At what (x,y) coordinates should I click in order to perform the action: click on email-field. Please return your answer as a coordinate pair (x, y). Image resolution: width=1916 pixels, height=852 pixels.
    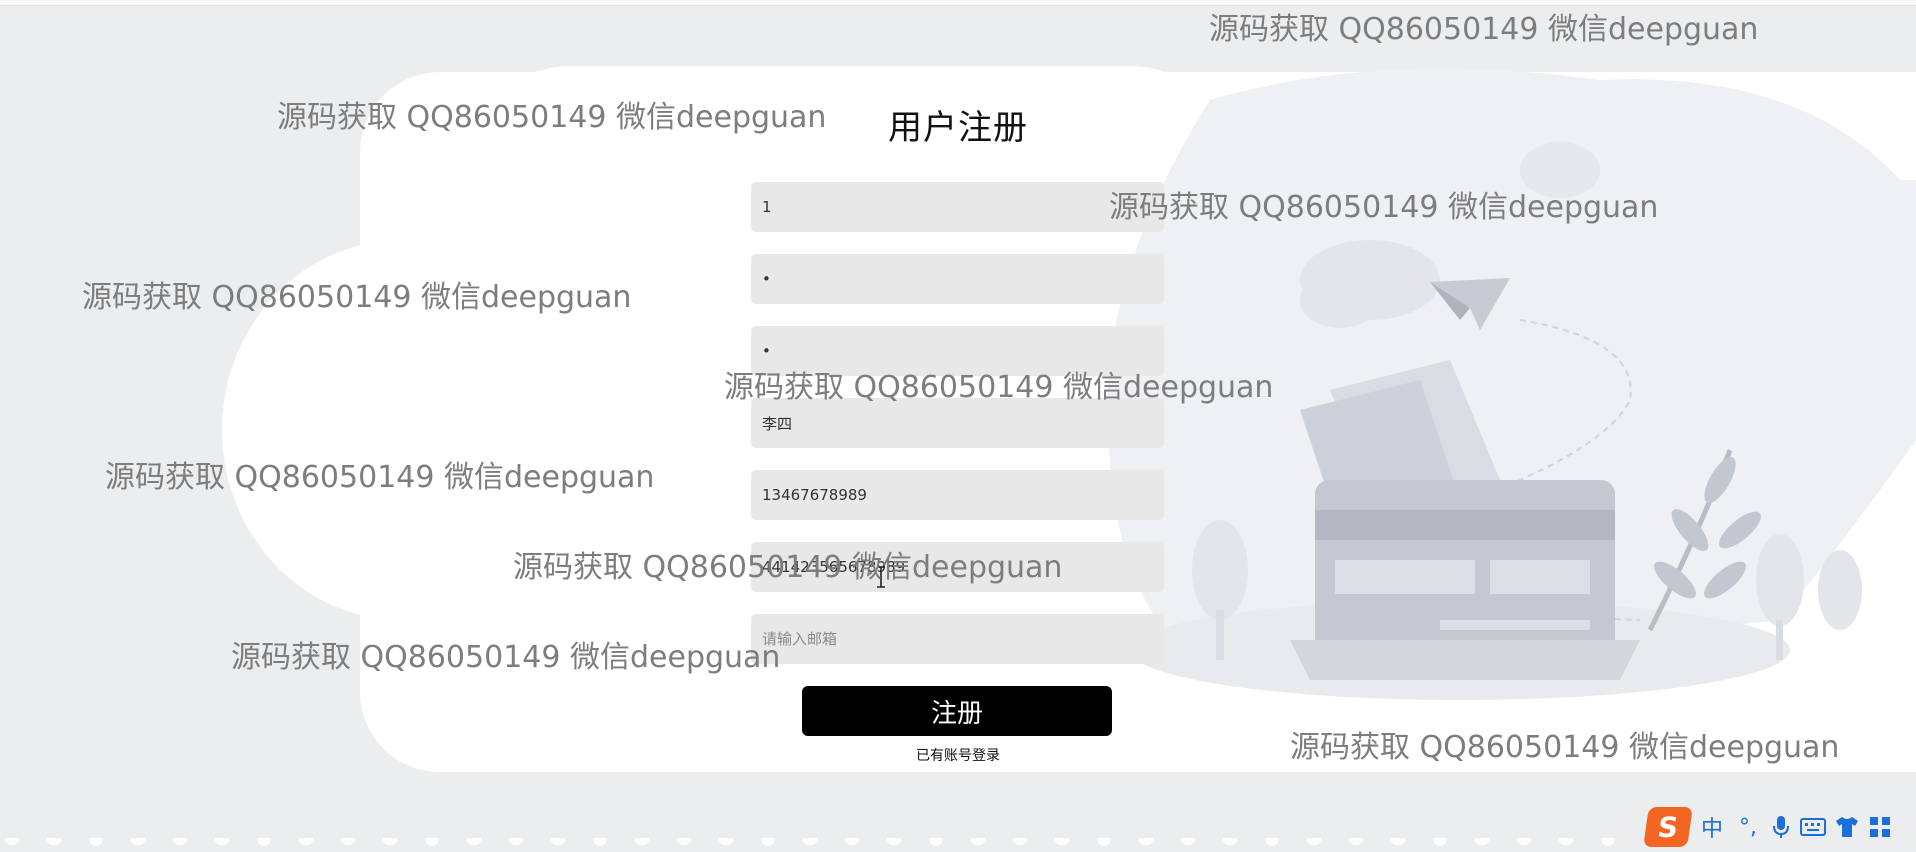
    Looking at the image, I should click on (957, 639).